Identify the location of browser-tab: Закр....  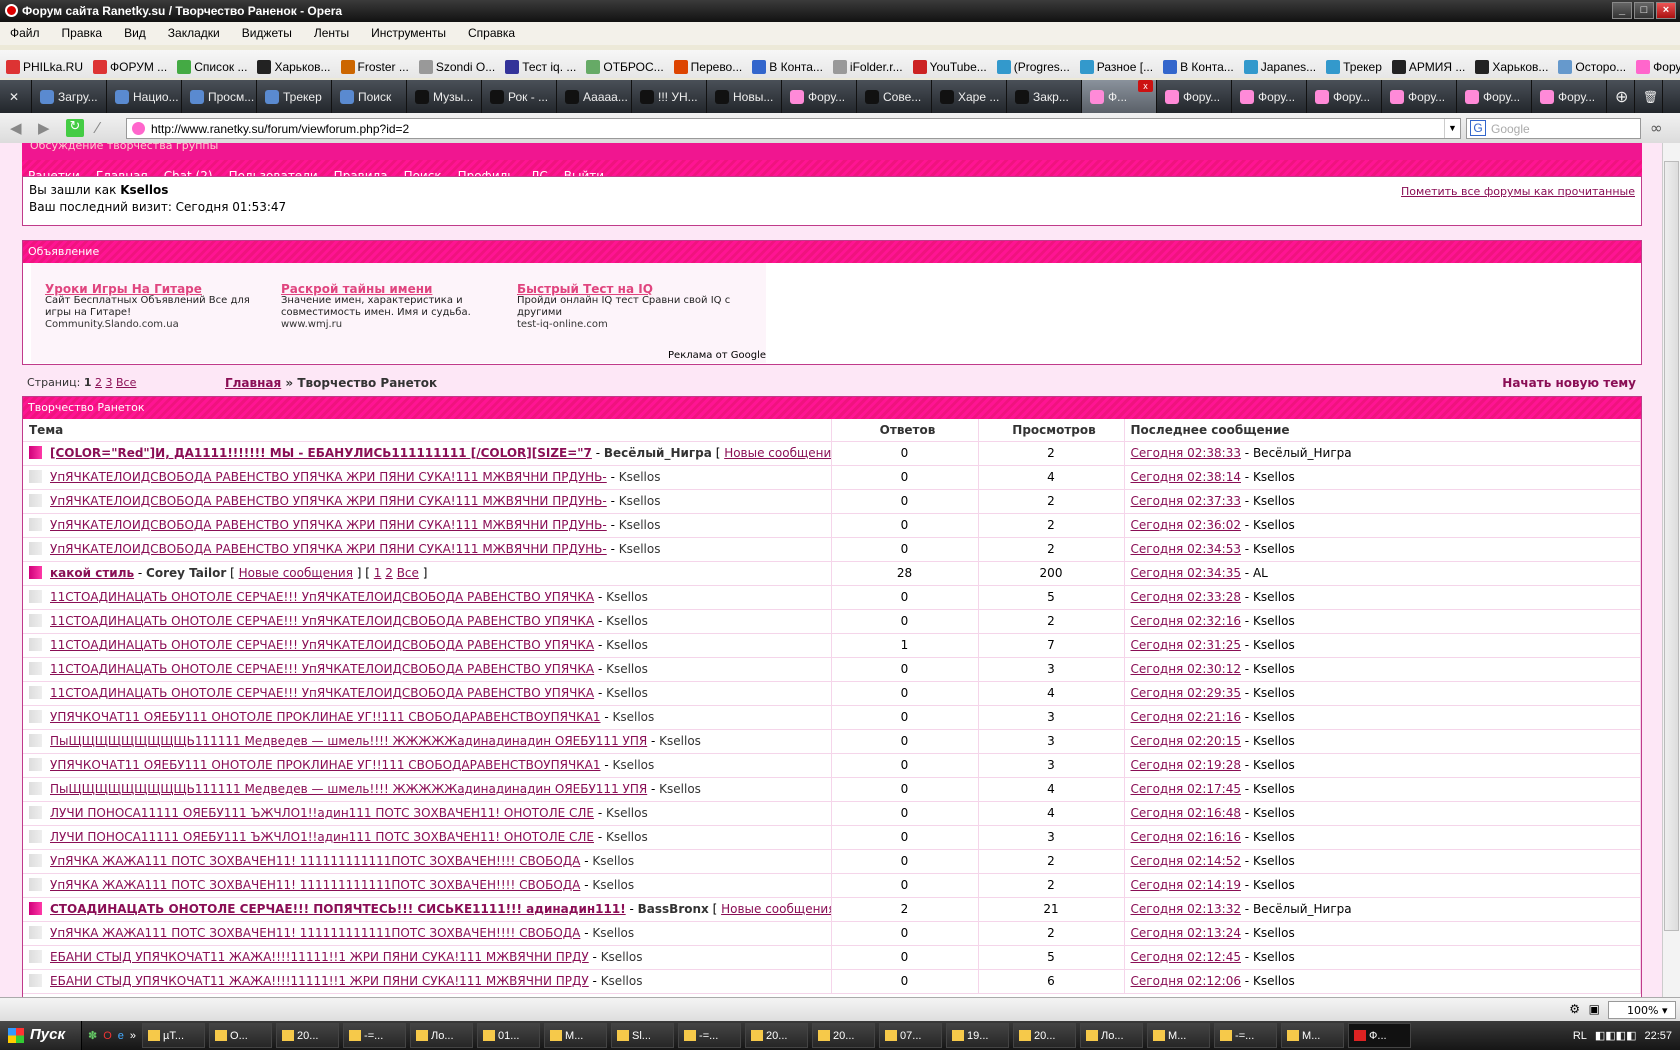
(1044, 96).